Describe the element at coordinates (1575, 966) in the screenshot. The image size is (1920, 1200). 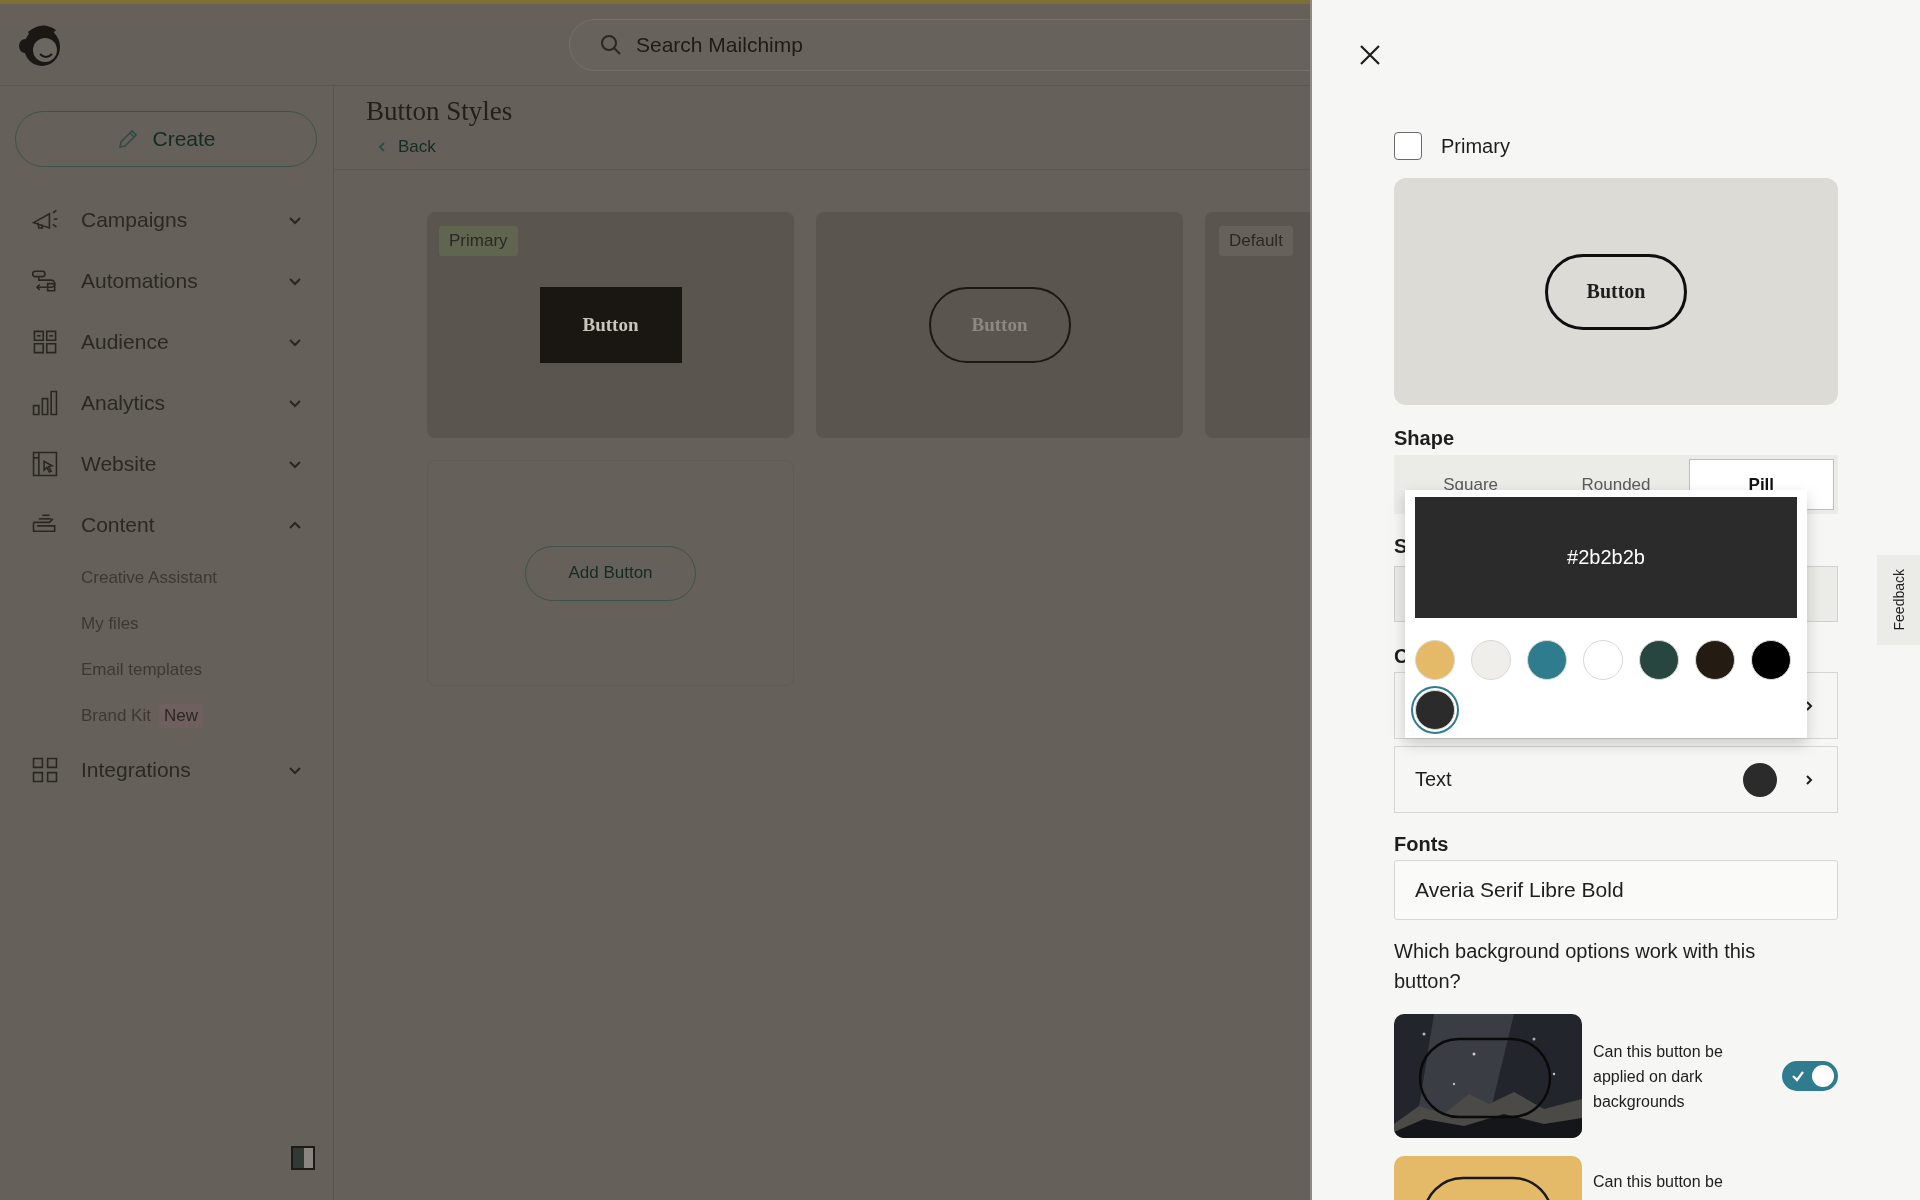
I see `question-text: Which background options work with this button?` at that location.